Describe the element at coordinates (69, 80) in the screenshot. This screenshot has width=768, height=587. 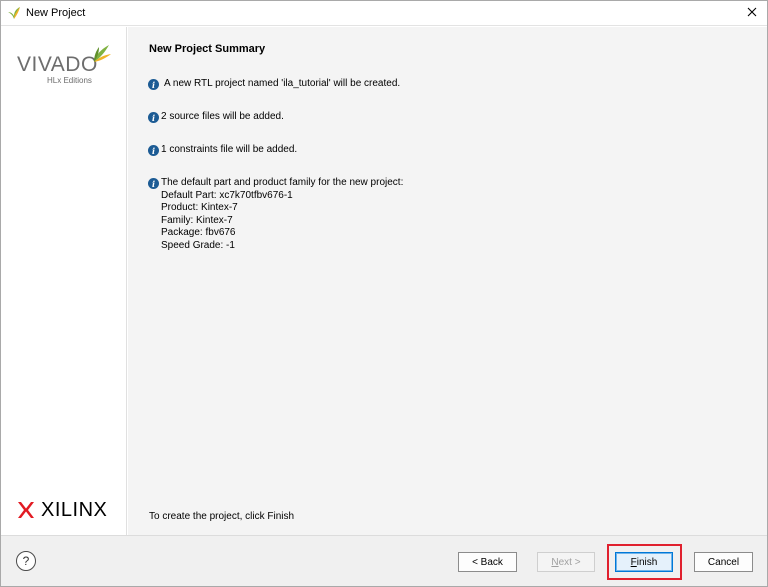
I see `vivado-edition-text: HLx Editions` at that location.